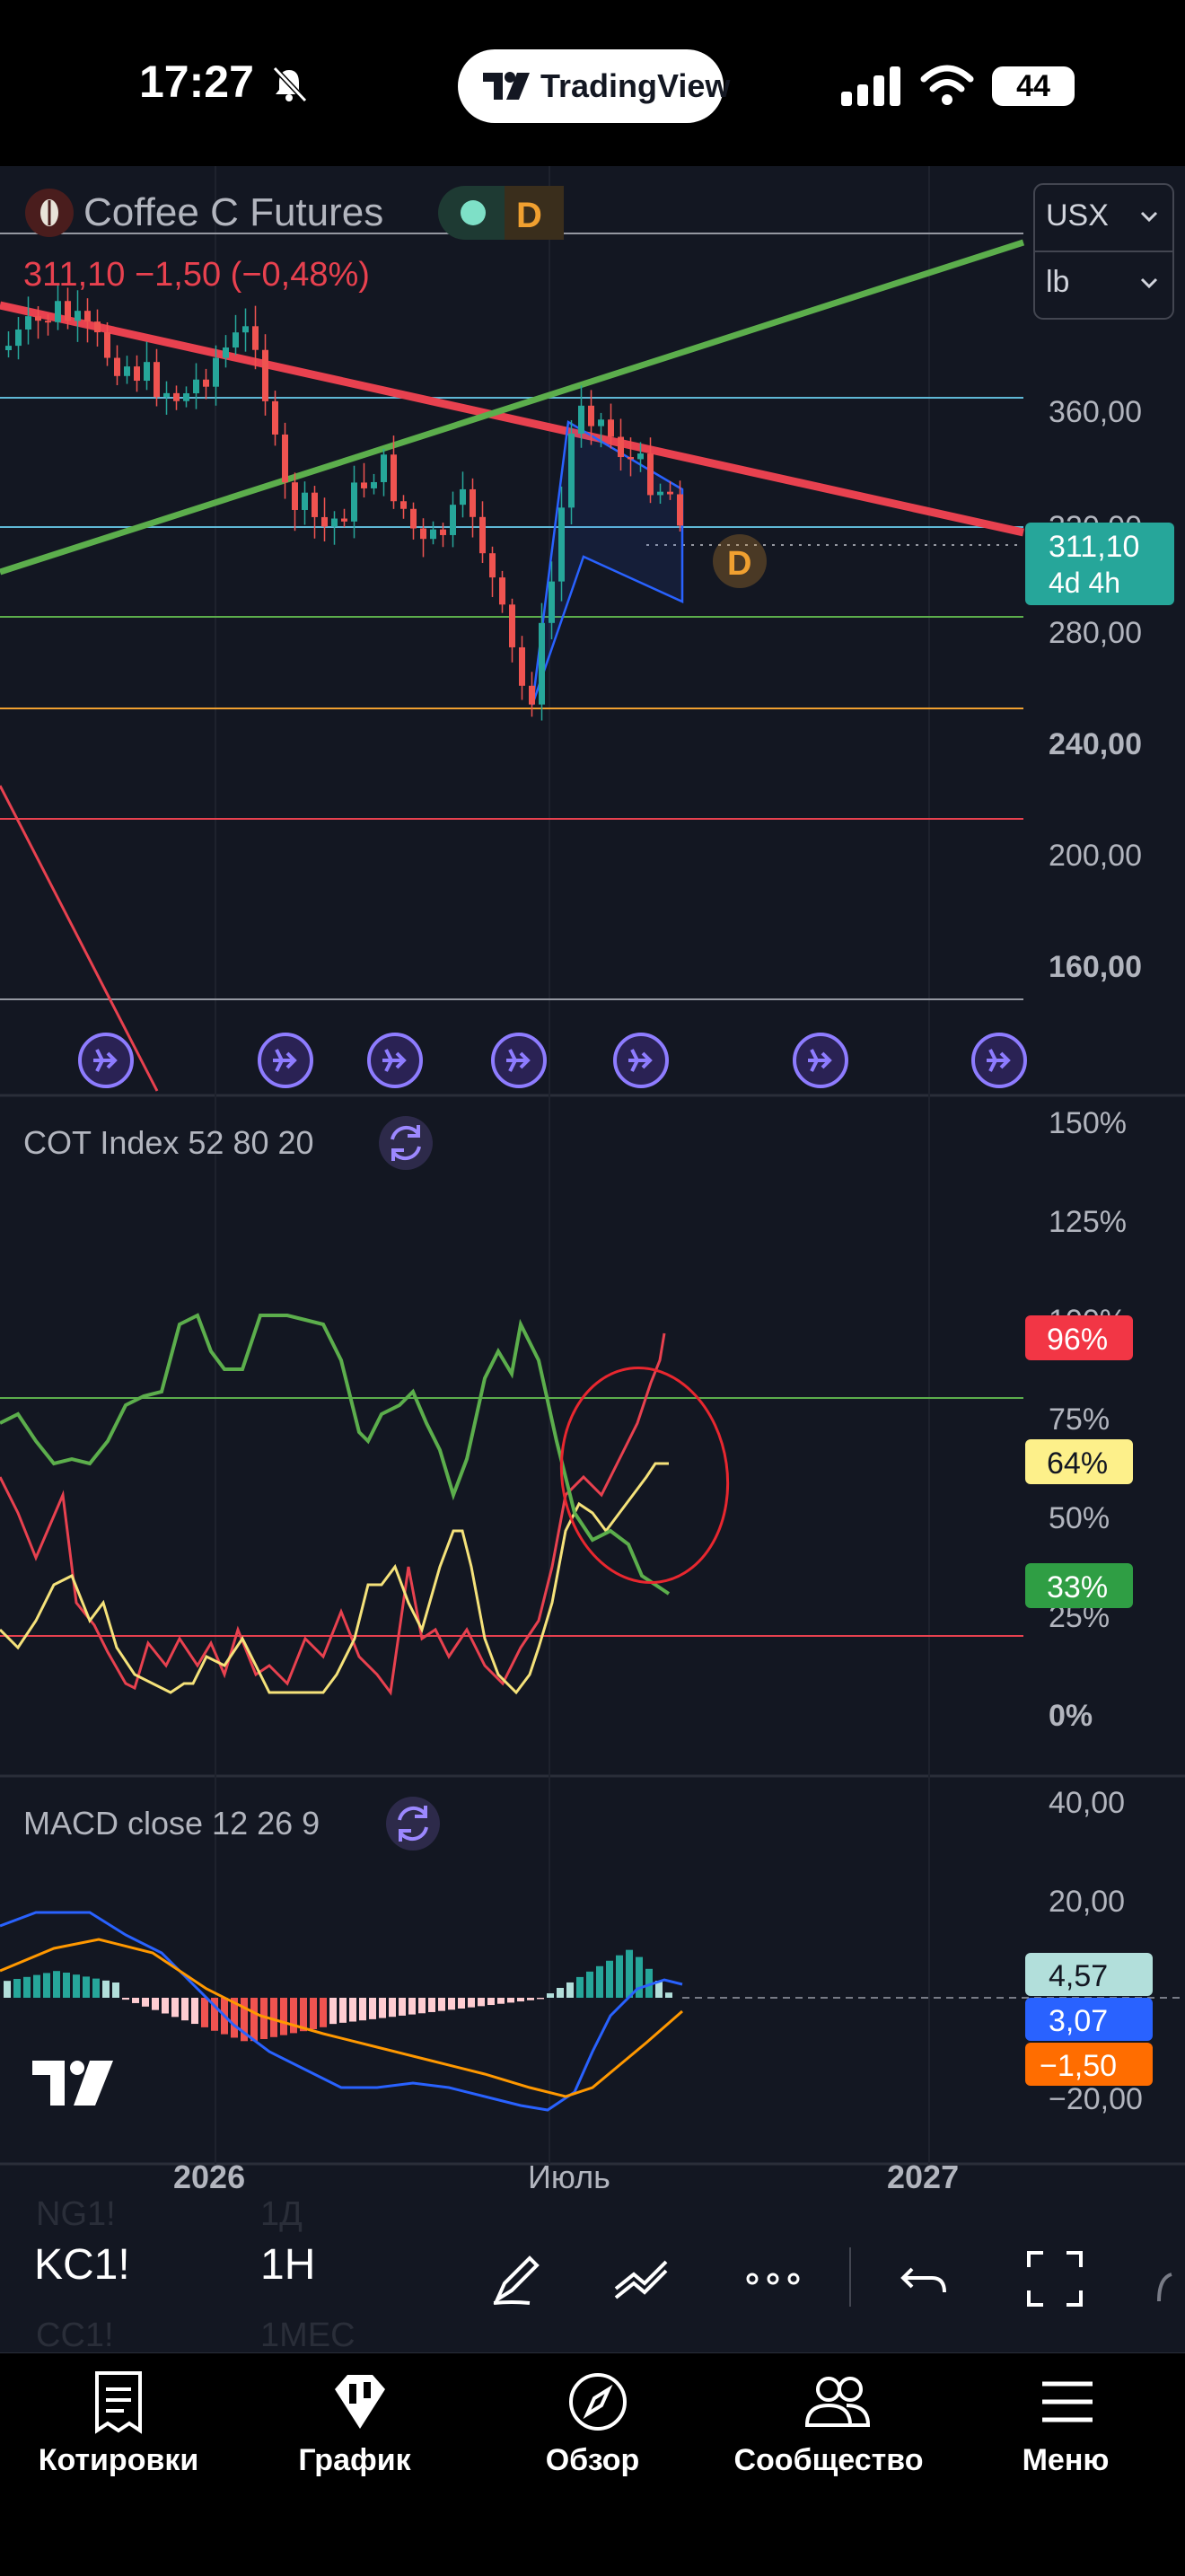 The height and width of the screenshot is (2576, 1185). I want to click on macd-line-badge: 3,07, so click(1078, 2021).